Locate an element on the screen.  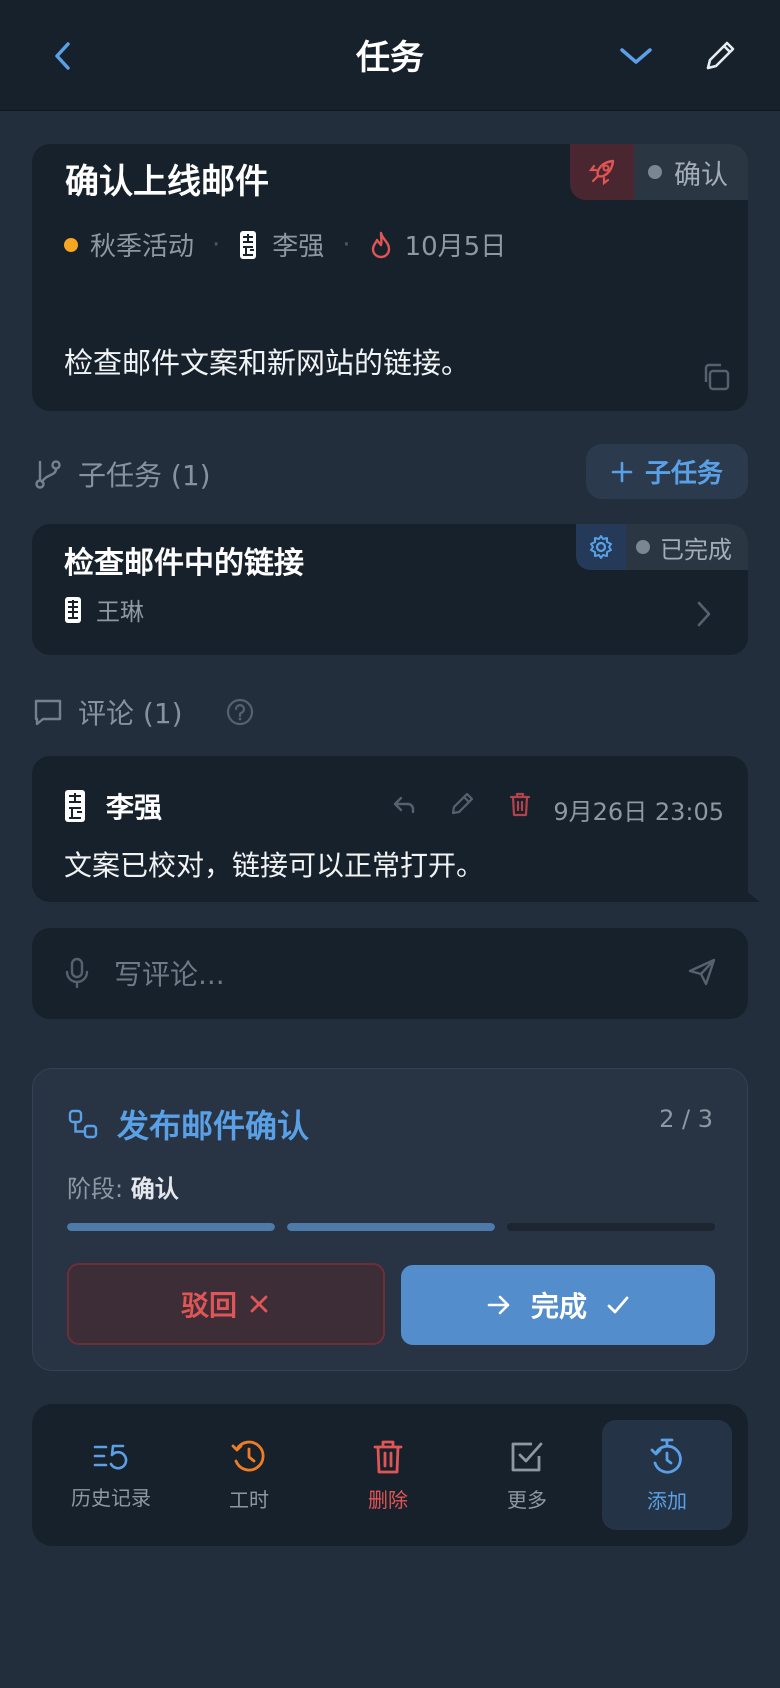
complete-button: 完成 is located at coordinates (558, 1305).